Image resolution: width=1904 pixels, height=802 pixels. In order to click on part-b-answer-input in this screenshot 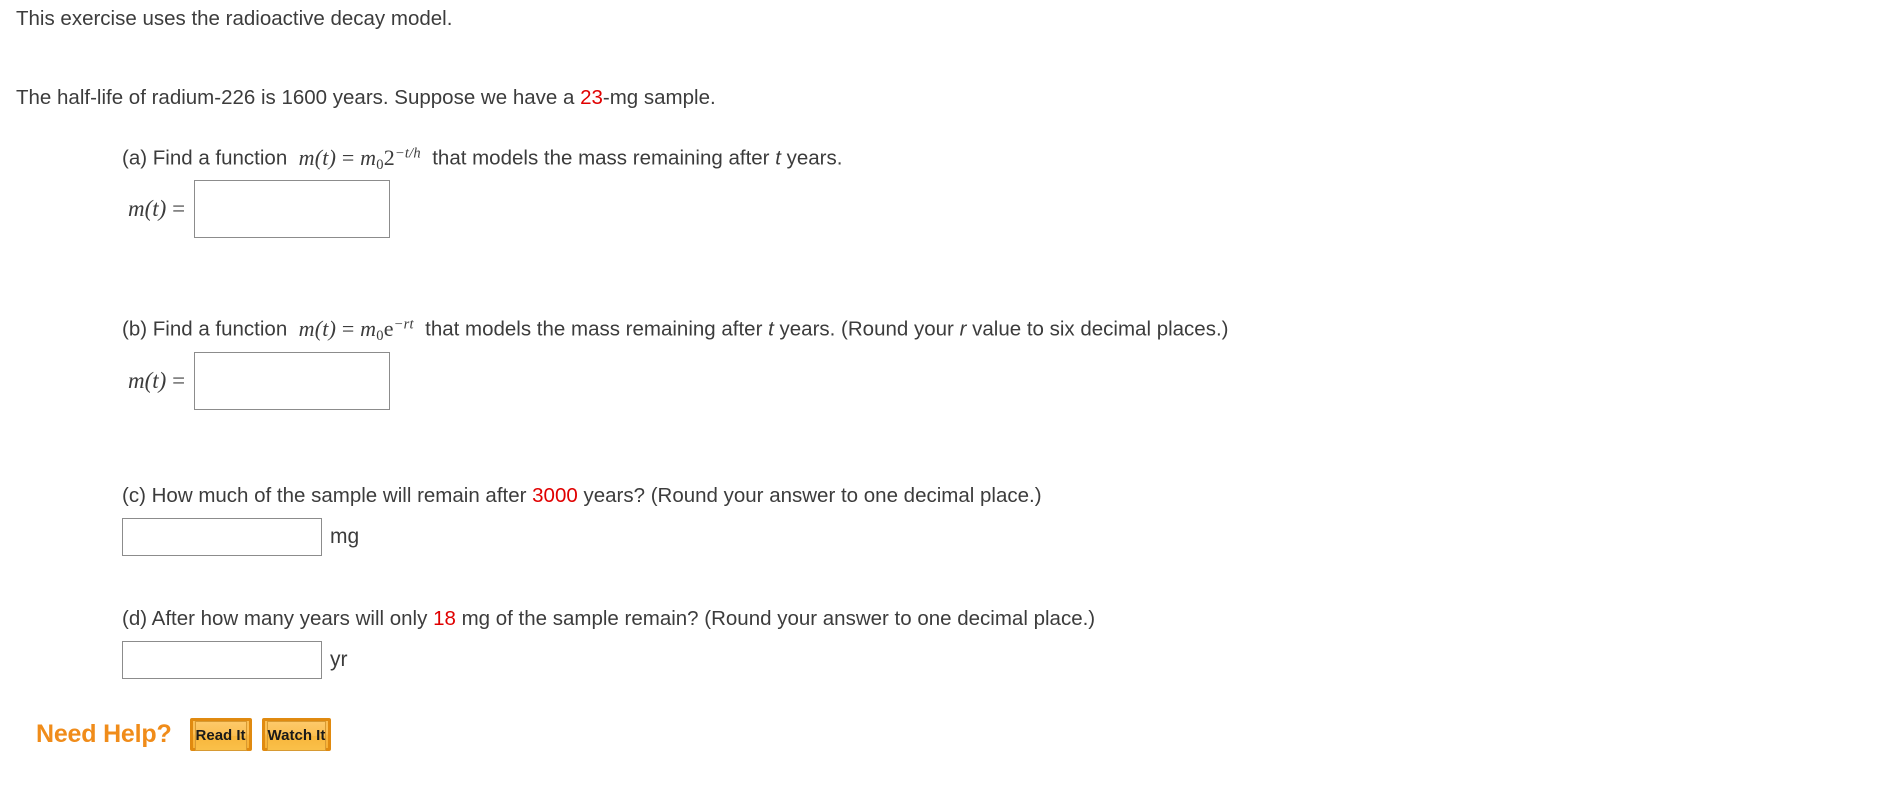, I will do `click(292, 381)`.